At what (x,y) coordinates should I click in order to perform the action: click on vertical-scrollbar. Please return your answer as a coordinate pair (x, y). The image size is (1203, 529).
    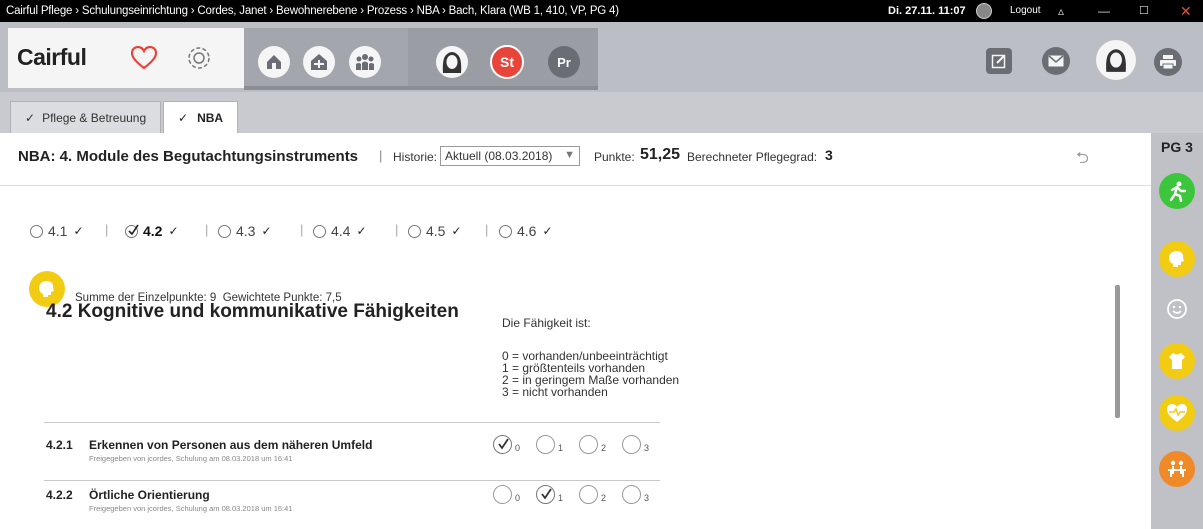
    Looking at the image, I should click on (1117, 351).